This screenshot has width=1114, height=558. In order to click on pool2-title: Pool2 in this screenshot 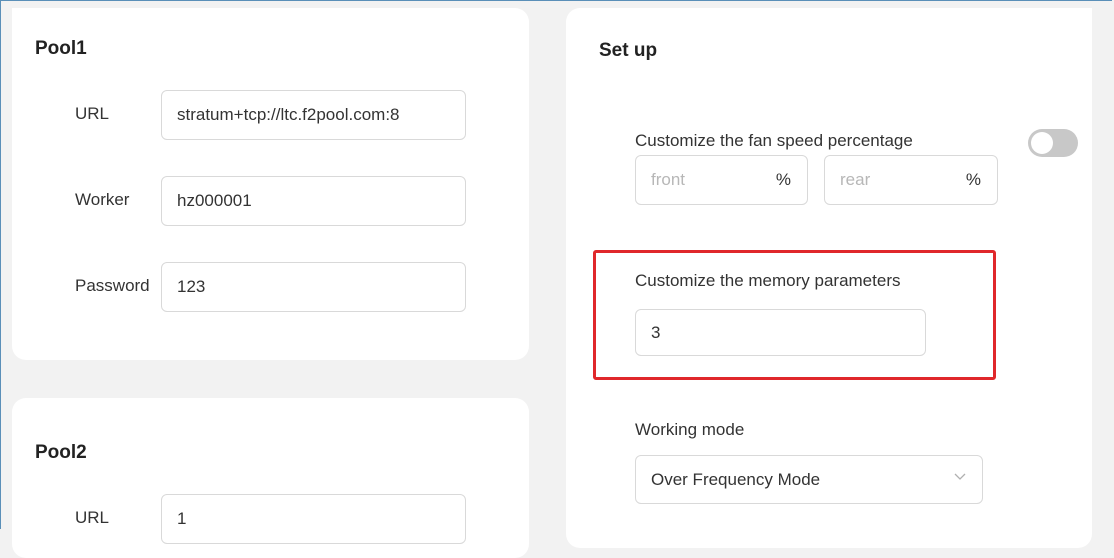, I will do `click(61, 452)`.